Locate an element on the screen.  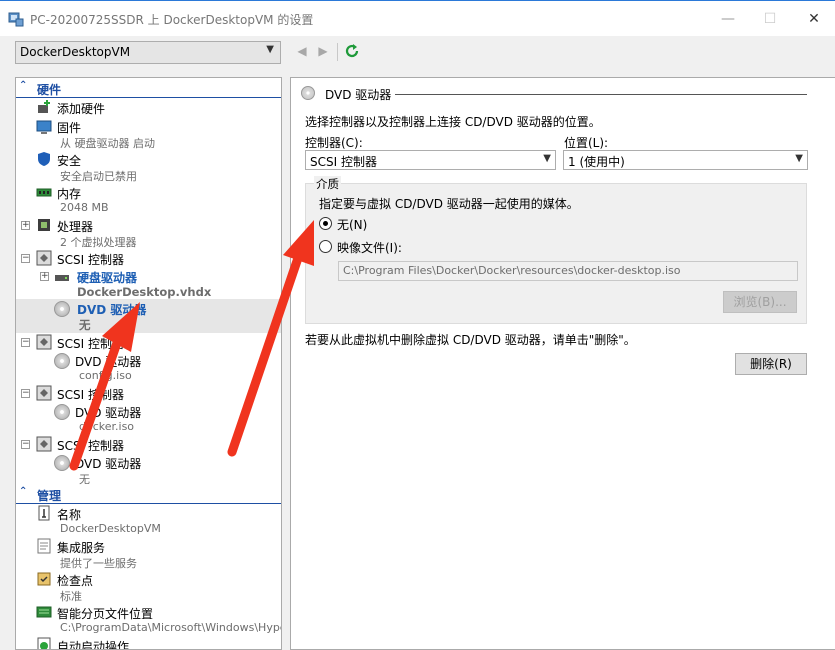
tree-item-label: 集成服务 is located at coordinates (81, 548).